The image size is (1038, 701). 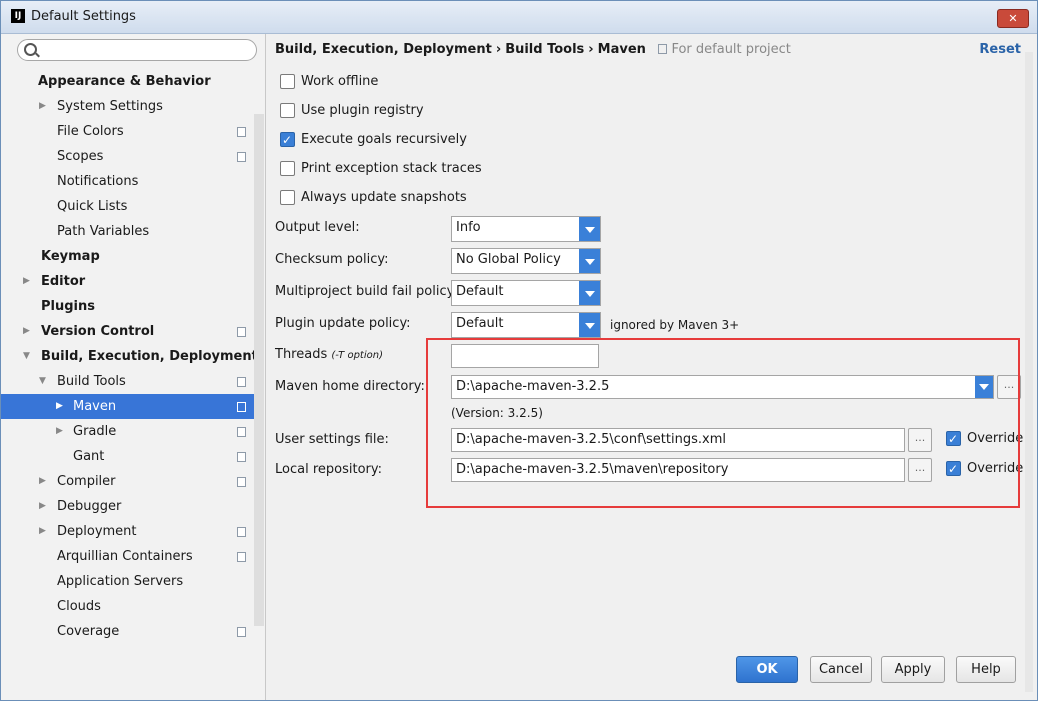 What do you see at coordinates (913, 669) in the screenshot?
I see `apply-button: Apply` at bounding box center [913, 669].